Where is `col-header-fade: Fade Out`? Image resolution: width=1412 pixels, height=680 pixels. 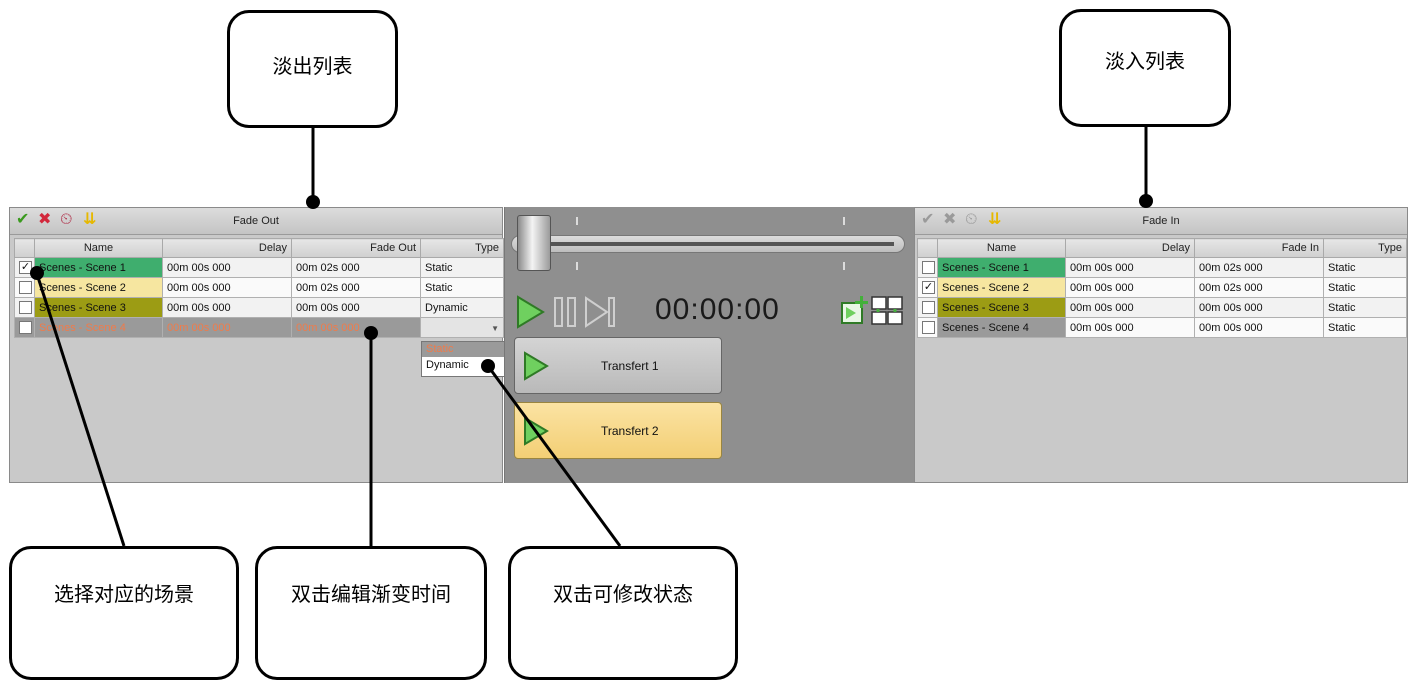
col-header-fade: Fade Out is located at coordinates (356, 248).